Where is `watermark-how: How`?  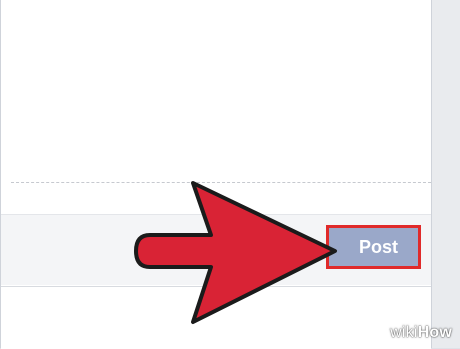
watermark-how: How is located at coordinates (434, 332).